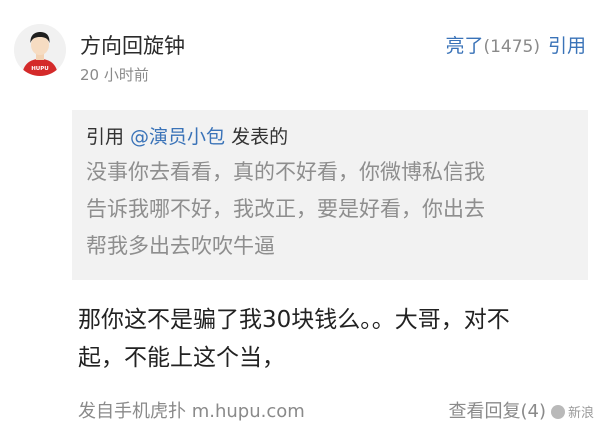  I want to click on reply-line: 起，不能上这个当，, so click(181, 358).